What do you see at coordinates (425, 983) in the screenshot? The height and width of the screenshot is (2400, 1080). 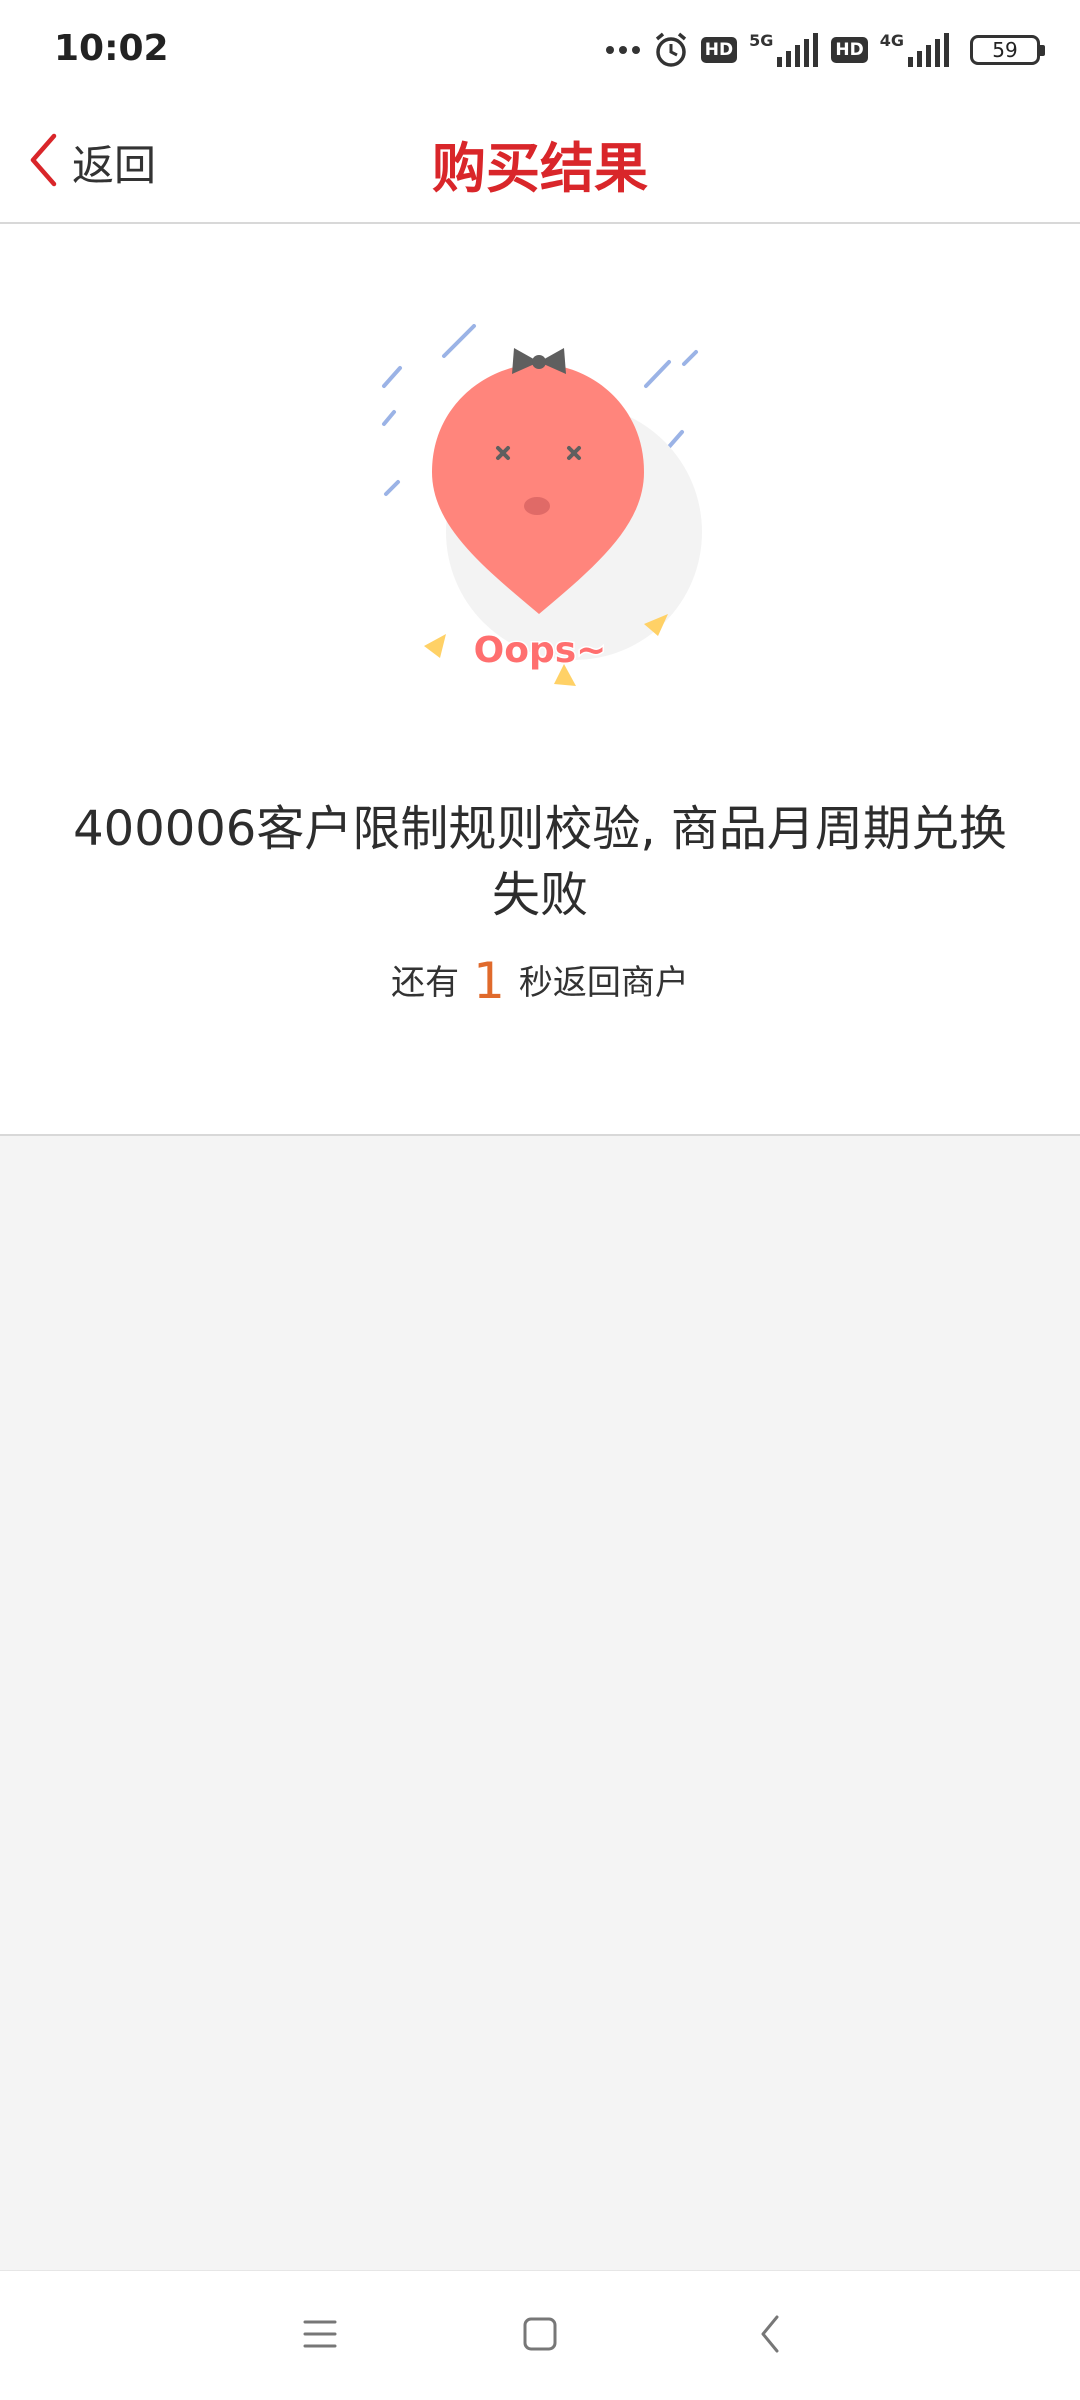 I see `countdown-prefix: 还有` at bounding box center [425, 983].